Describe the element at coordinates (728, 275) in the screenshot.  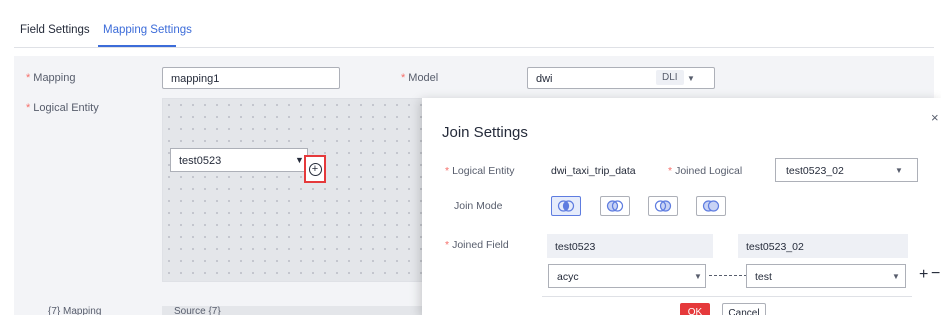
I see `join-connector-line` at that location.